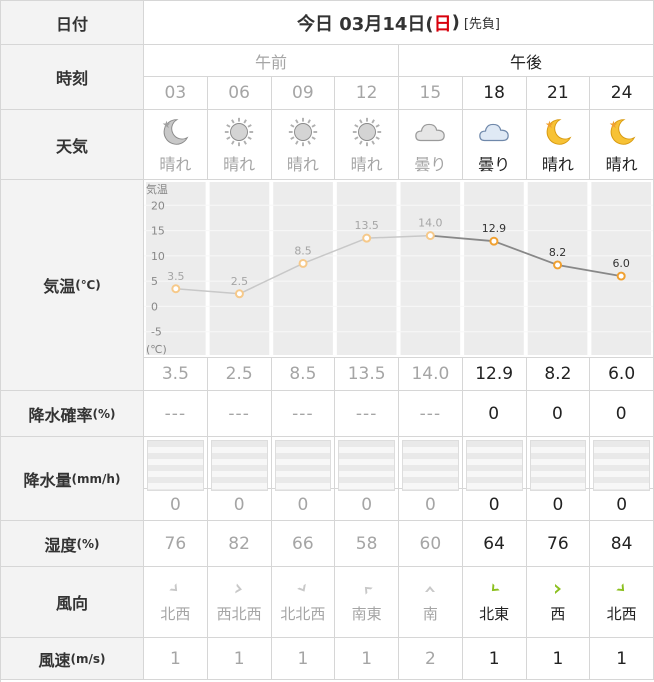 The image size is (654, 682). Describe the element at coordinates (104, 413) in the screenshot. I see `rain-prob-unit: (%)` at that location.